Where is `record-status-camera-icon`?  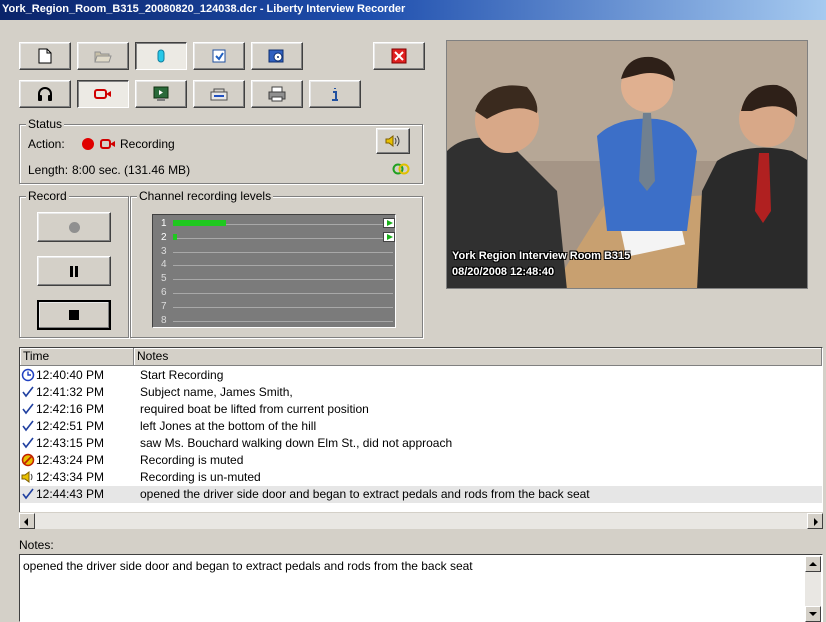 record-status-camera-icon is located at coordinates (107, 144).